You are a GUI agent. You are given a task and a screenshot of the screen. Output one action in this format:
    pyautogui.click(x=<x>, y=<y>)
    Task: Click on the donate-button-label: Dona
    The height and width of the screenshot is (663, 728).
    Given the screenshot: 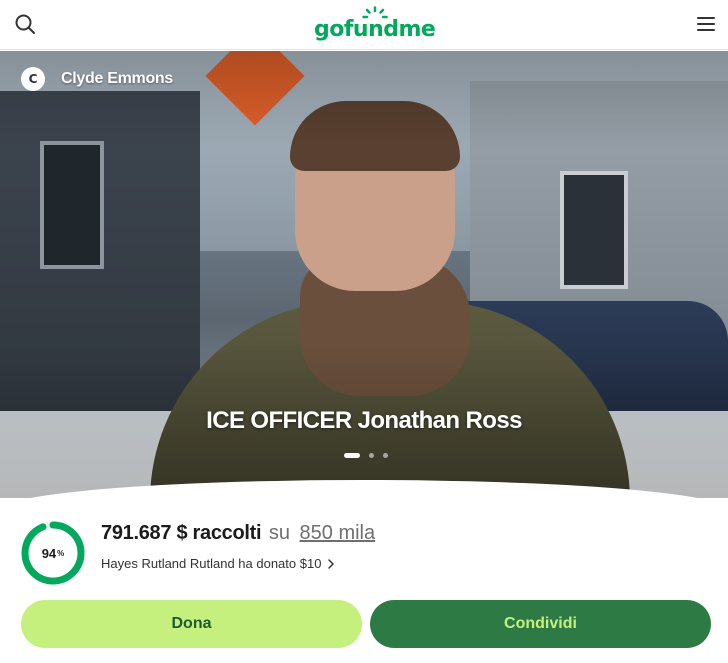 What is the action you would take?
    pyautogui.click(x=191, y=623)
    